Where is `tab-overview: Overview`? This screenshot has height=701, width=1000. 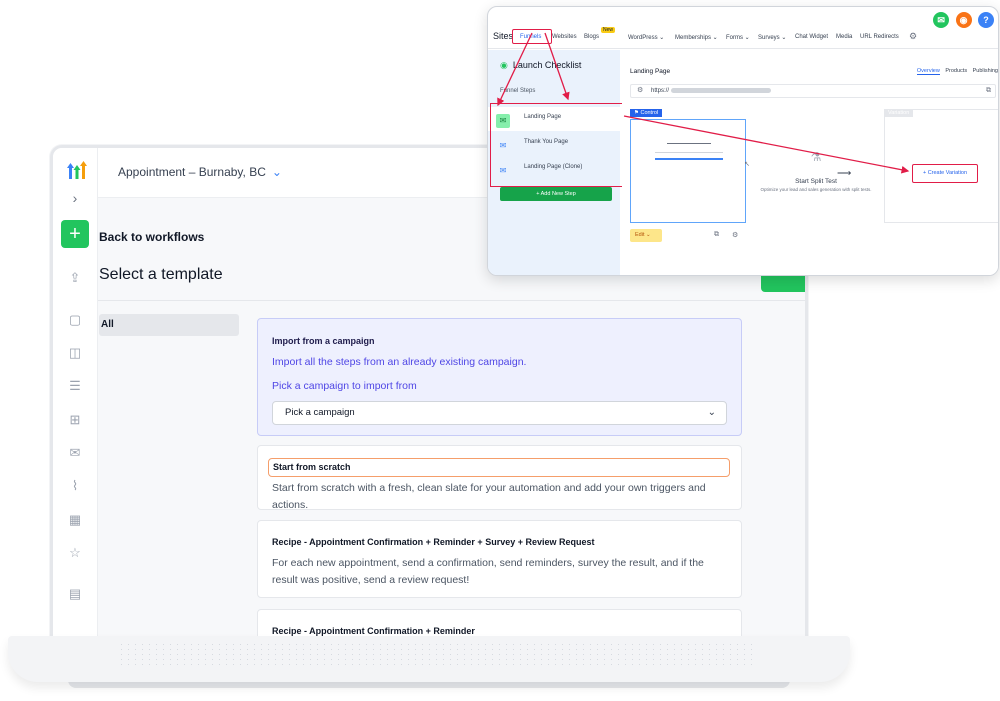 tab-overview: Overview is located at coordinates (928, 71).